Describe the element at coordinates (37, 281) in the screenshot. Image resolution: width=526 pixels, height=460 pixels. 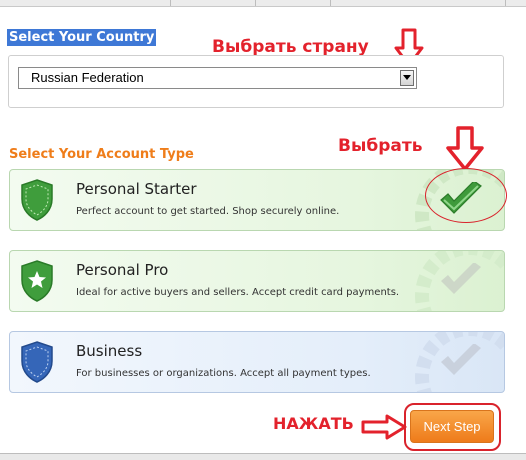
I see `shield-star-icon` at that location.